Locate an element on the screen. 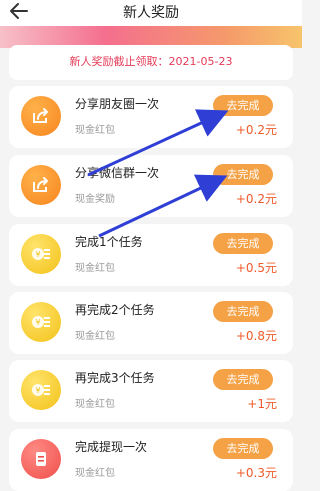 The image size is (320, 491). notice-card: 新人奖励截止领取：2021-05-23 is located at coordinates (151, 62).